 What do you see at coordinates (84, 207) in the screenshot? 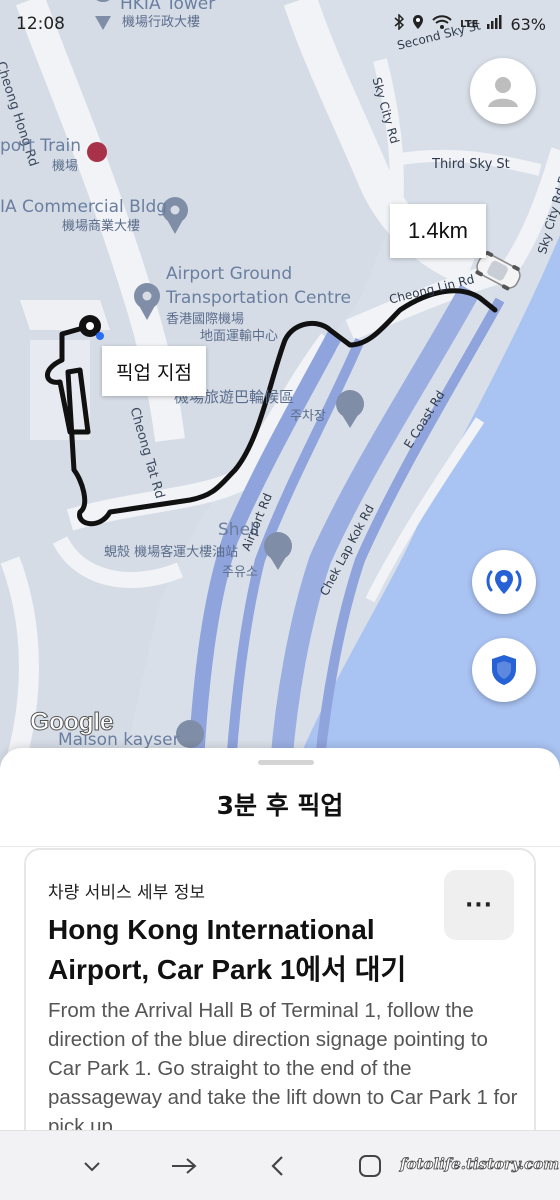
I see `map-label-commercial-bldg: IA Commercial Bldg` at bounding box center [84, 207].